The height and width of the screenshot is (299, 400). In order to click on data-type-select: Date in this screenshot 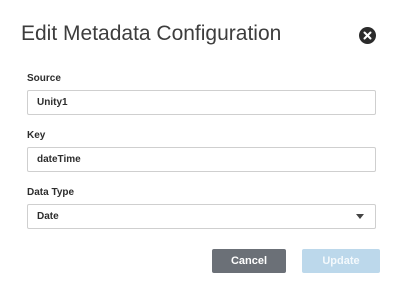, I will do `click(201, 216)`.